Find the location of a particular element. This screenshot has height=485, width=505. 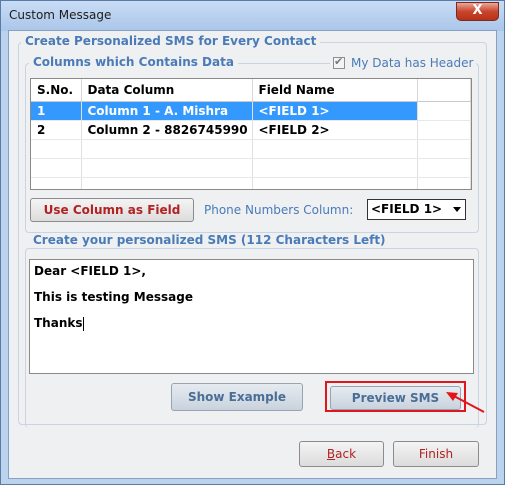

back-button-label: ack is located at coordinates (346, 454).